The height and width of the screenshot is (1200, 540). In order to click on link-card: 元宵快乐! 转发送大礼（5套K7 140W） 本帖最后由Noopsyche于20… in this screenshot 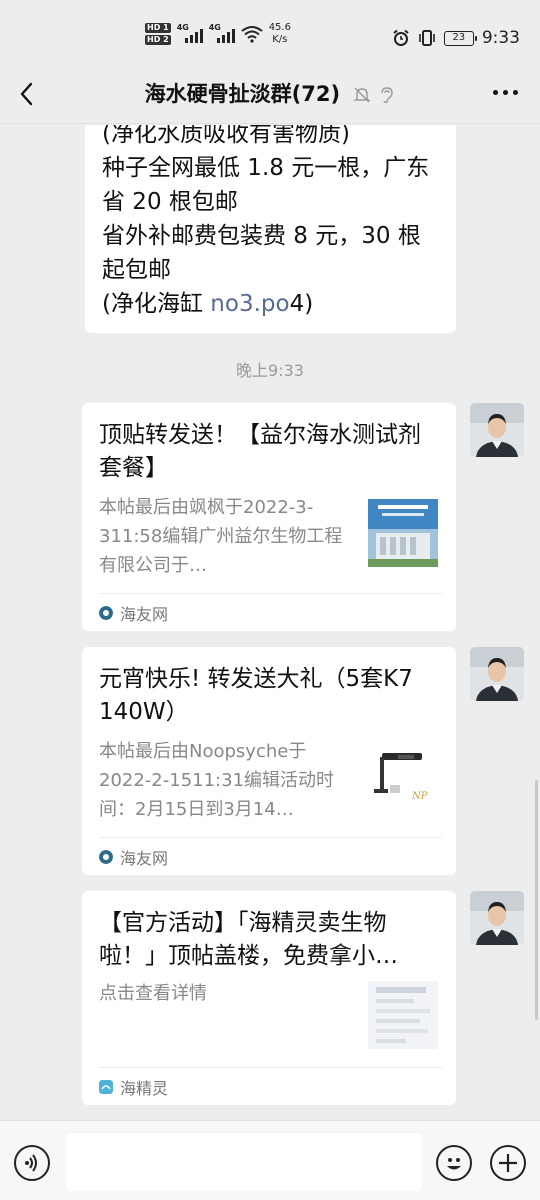, I will do `click(269, 761)`.